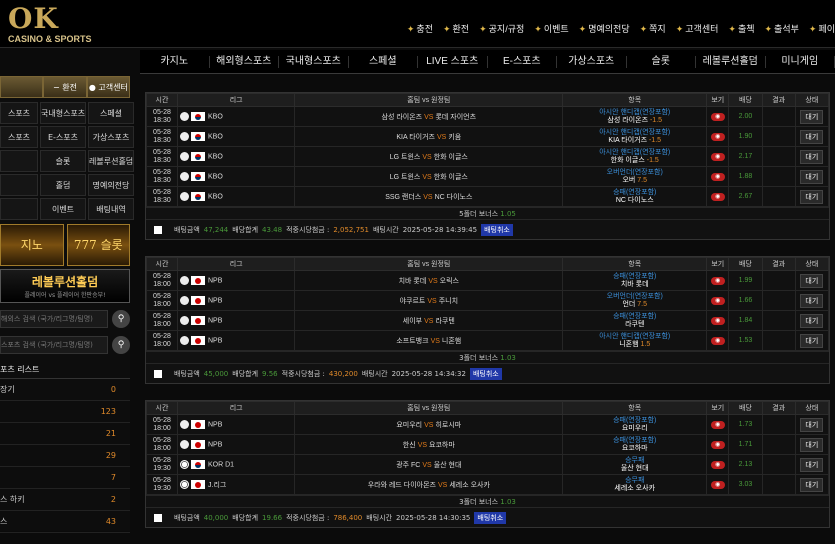 This screenshot has width=835, height=544. Describe the element at coordinates (65, 390) in the screenshot. I see `sports-list-item: 장기0` at that location.